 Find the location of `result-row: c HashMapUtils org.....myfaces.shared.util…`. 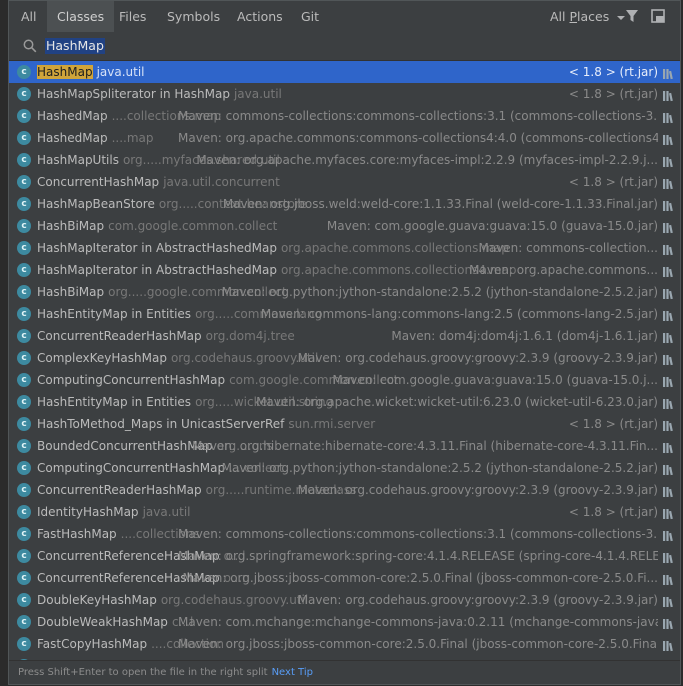

result-row: c HashMapUtils org.....myfaces.shared.util… is located at coordinates (344, 160).